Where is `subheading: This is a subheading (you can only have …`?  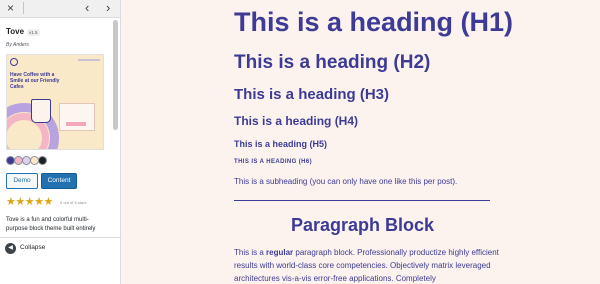
subheading: This is a subheading (you can only have … is located at coordinates (346, 181).